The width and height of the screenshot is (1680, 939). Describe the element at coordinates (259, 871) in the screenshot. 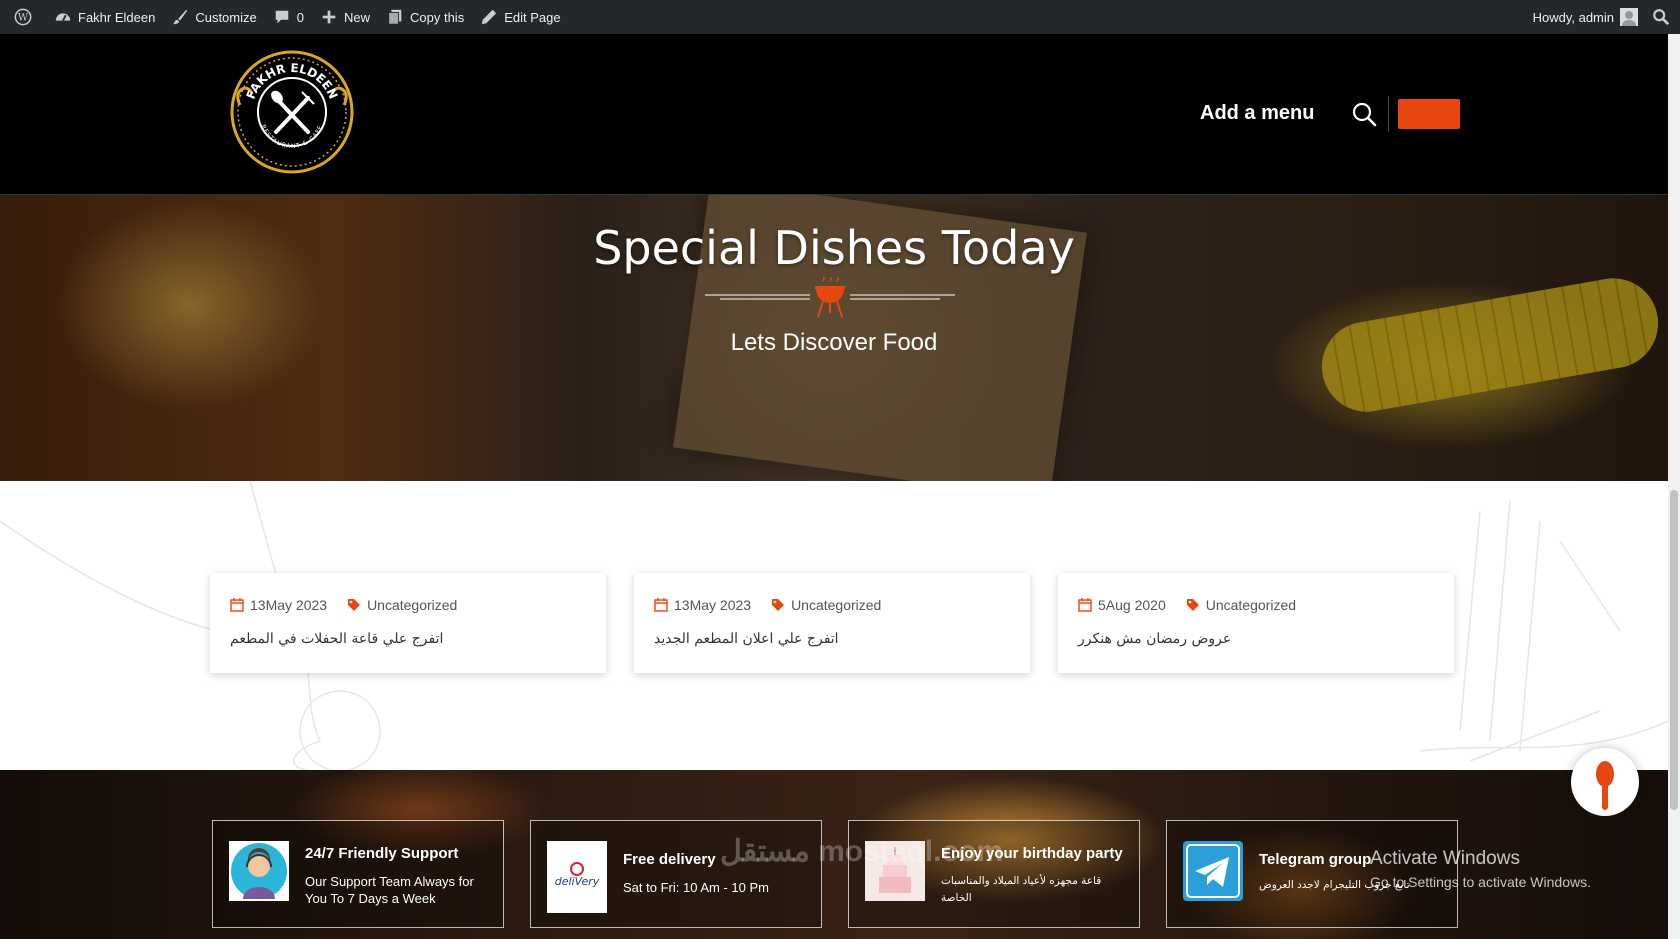

I see `support-agent-icon` at that location.